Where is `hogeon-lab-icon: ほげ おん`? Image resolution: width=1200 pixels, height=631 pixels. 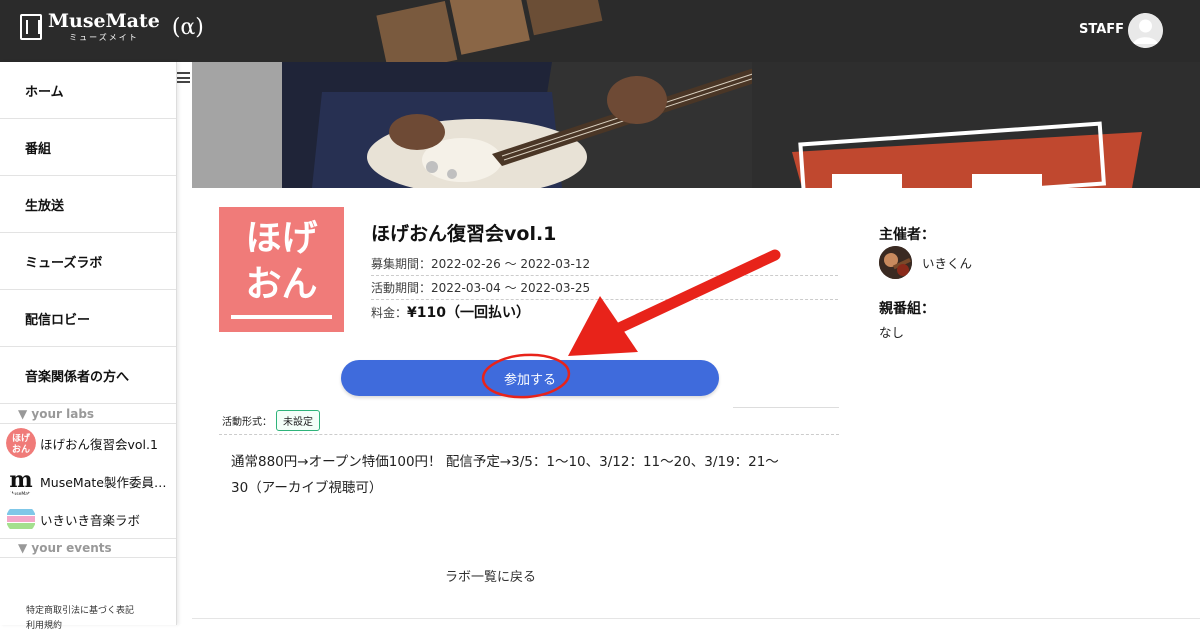 hogeon-lab-icon: ほげ おん is located at coordinates (21, 443).